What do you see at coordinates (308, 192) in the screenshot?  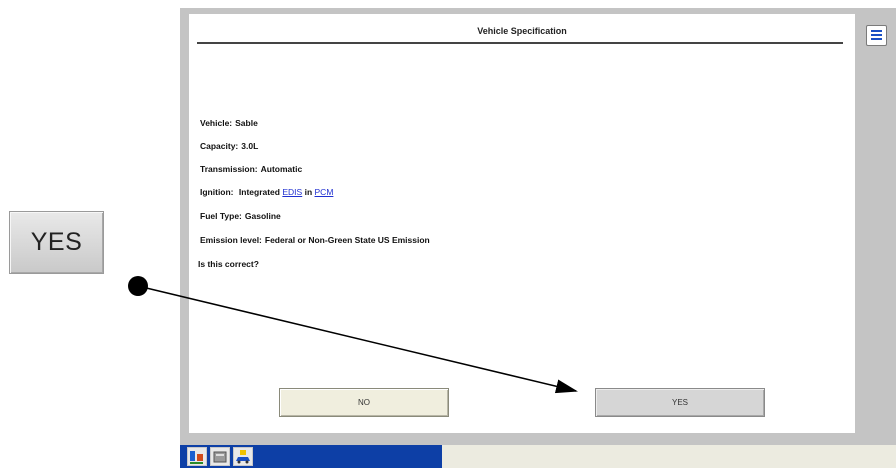 I see `spec-ignition-middle: in` at bounding box center [308, 192].